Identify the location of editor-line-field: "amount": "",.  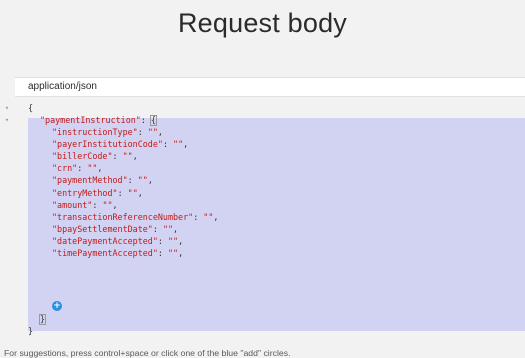
(85, 205).